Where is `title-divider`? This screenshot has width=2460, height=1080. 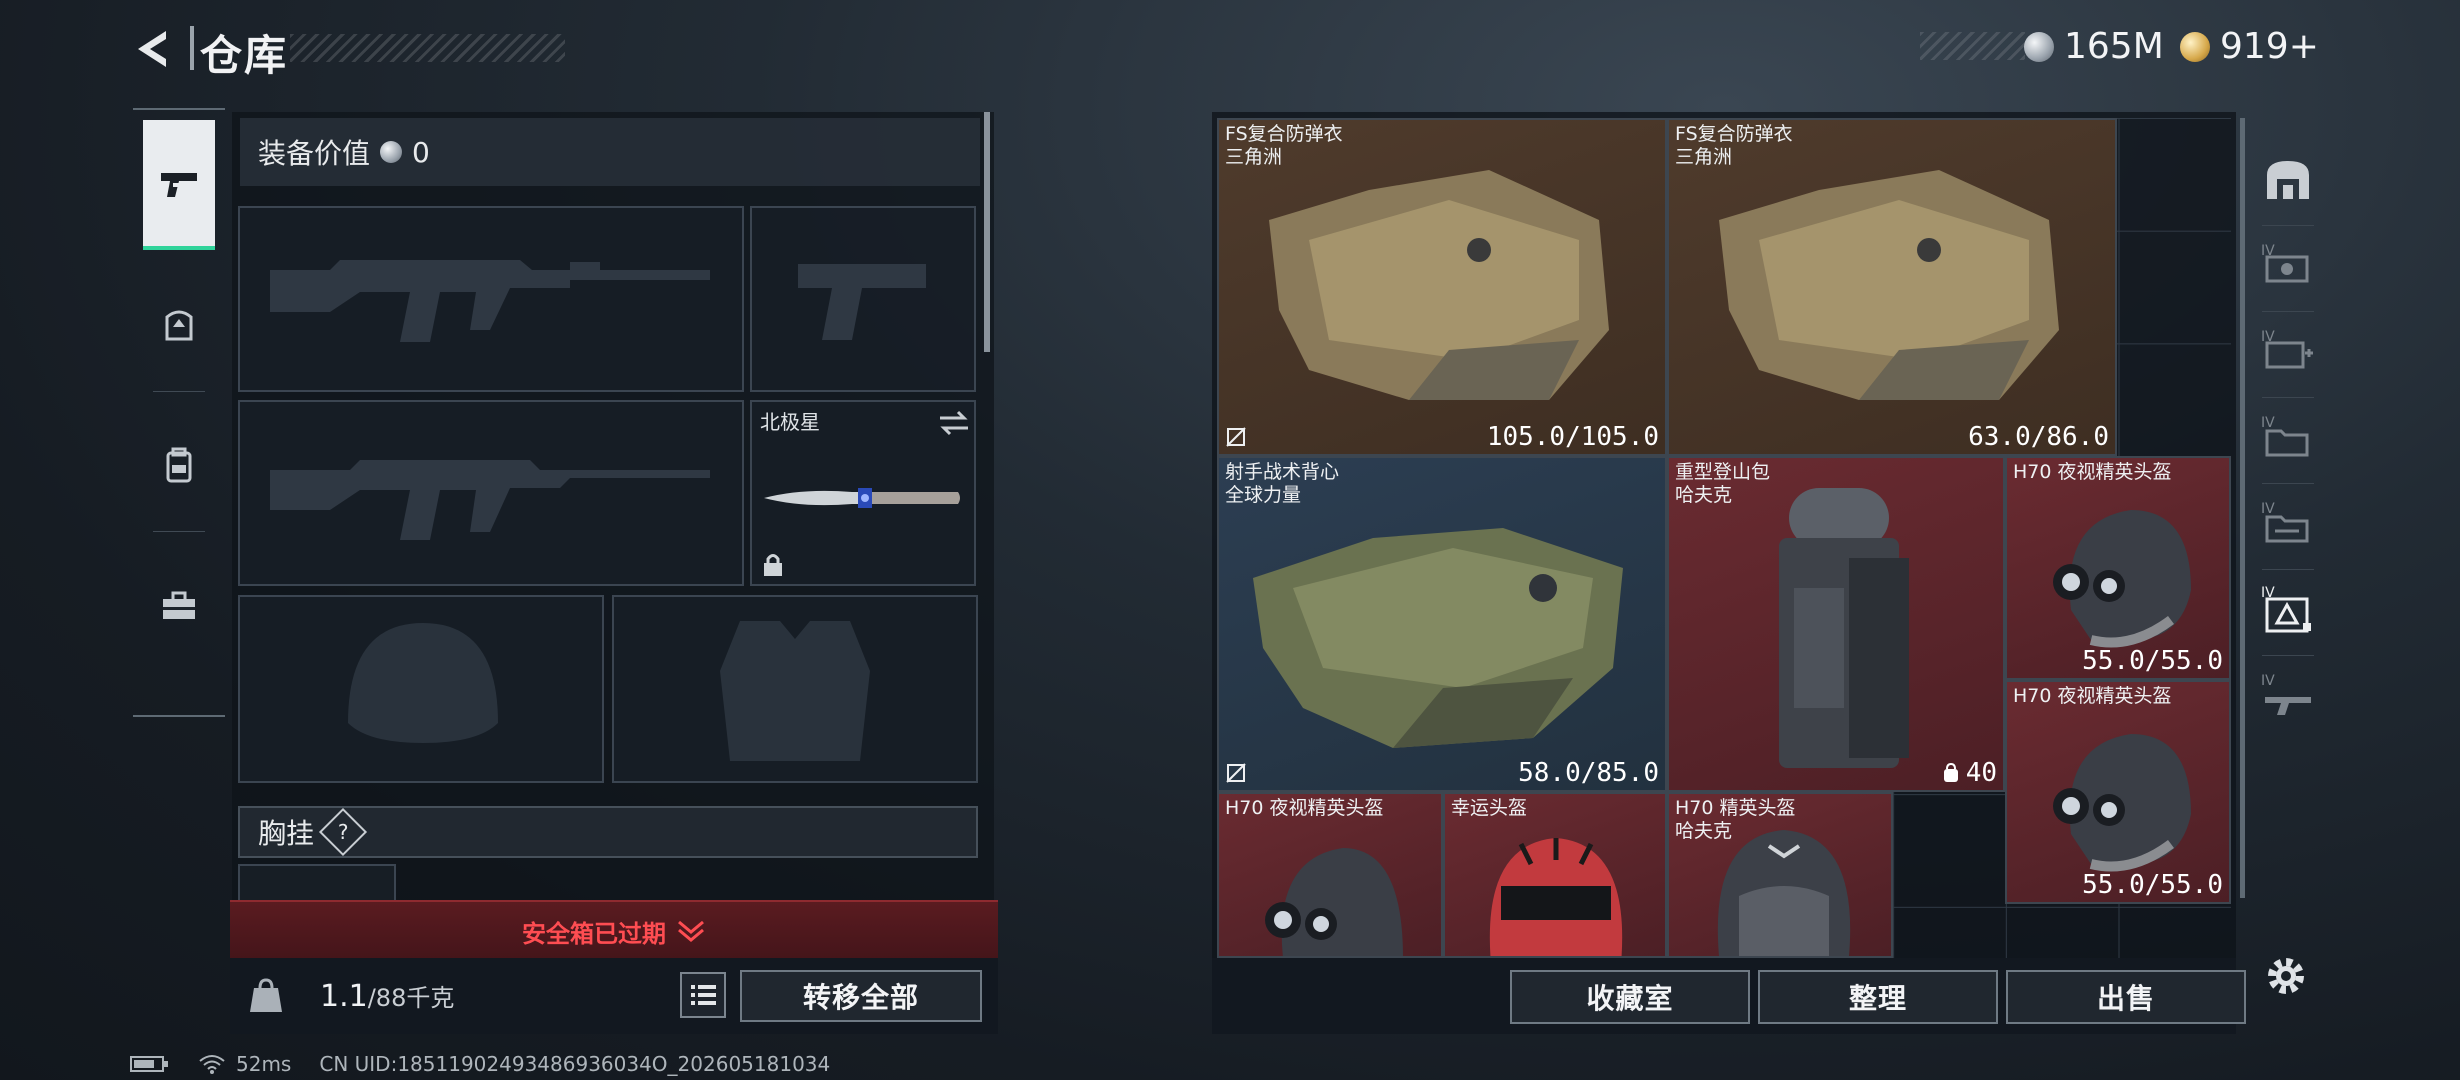 title-divider is located at coordinates (192, 48).